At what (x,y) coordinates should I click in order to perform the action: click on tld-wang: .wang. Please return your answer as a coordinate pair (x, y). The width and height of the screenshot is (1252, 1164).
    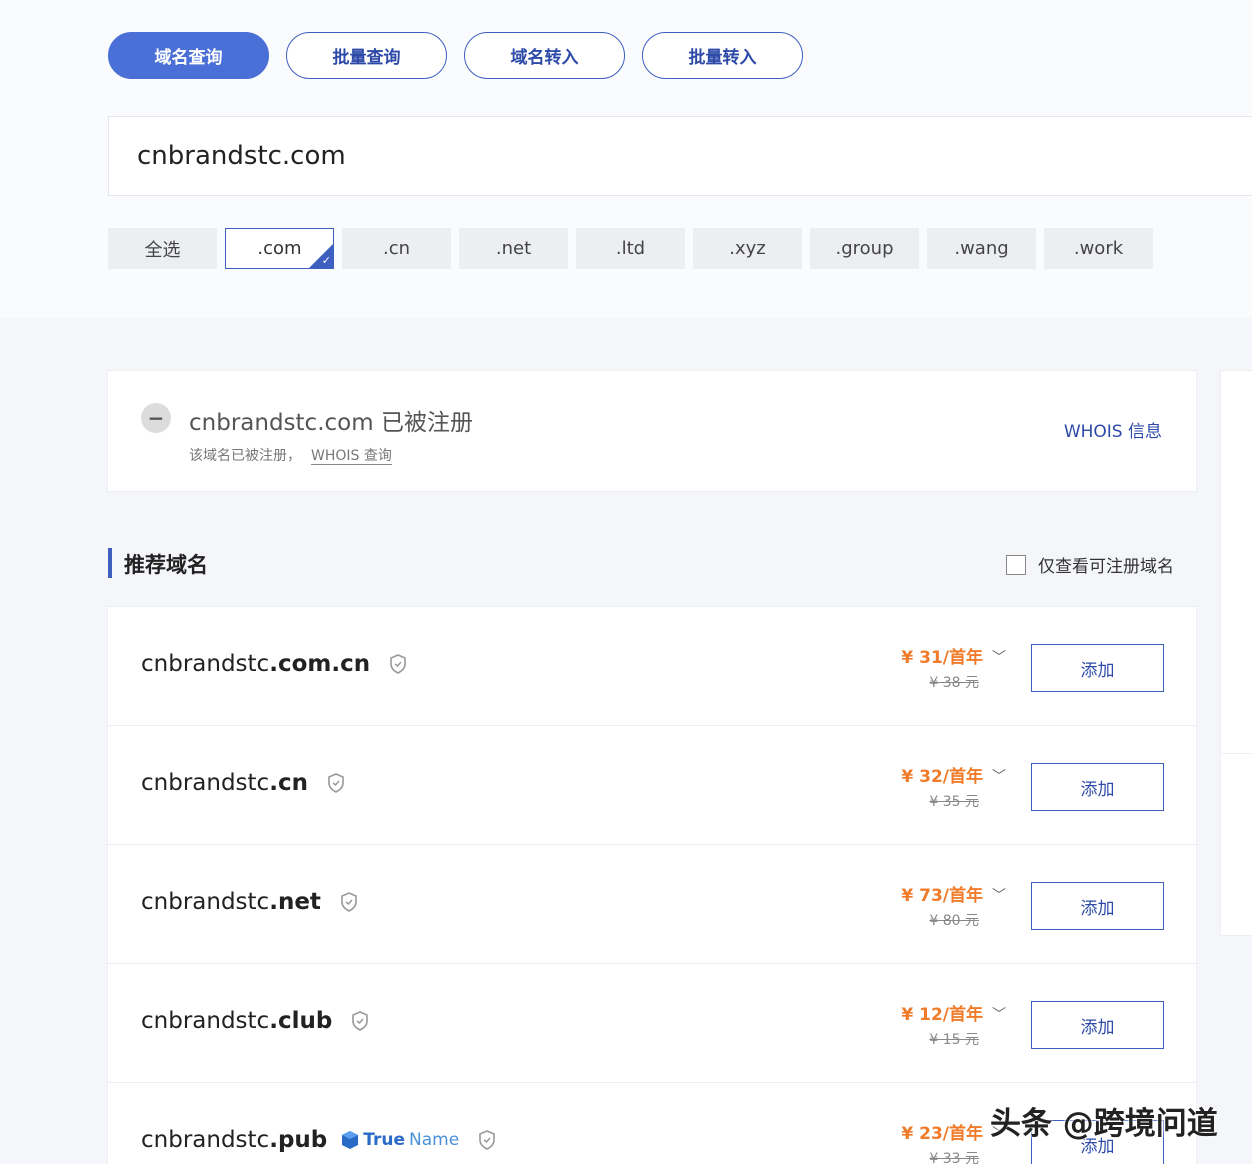
    Looking at the image, I should click on (981, 248).